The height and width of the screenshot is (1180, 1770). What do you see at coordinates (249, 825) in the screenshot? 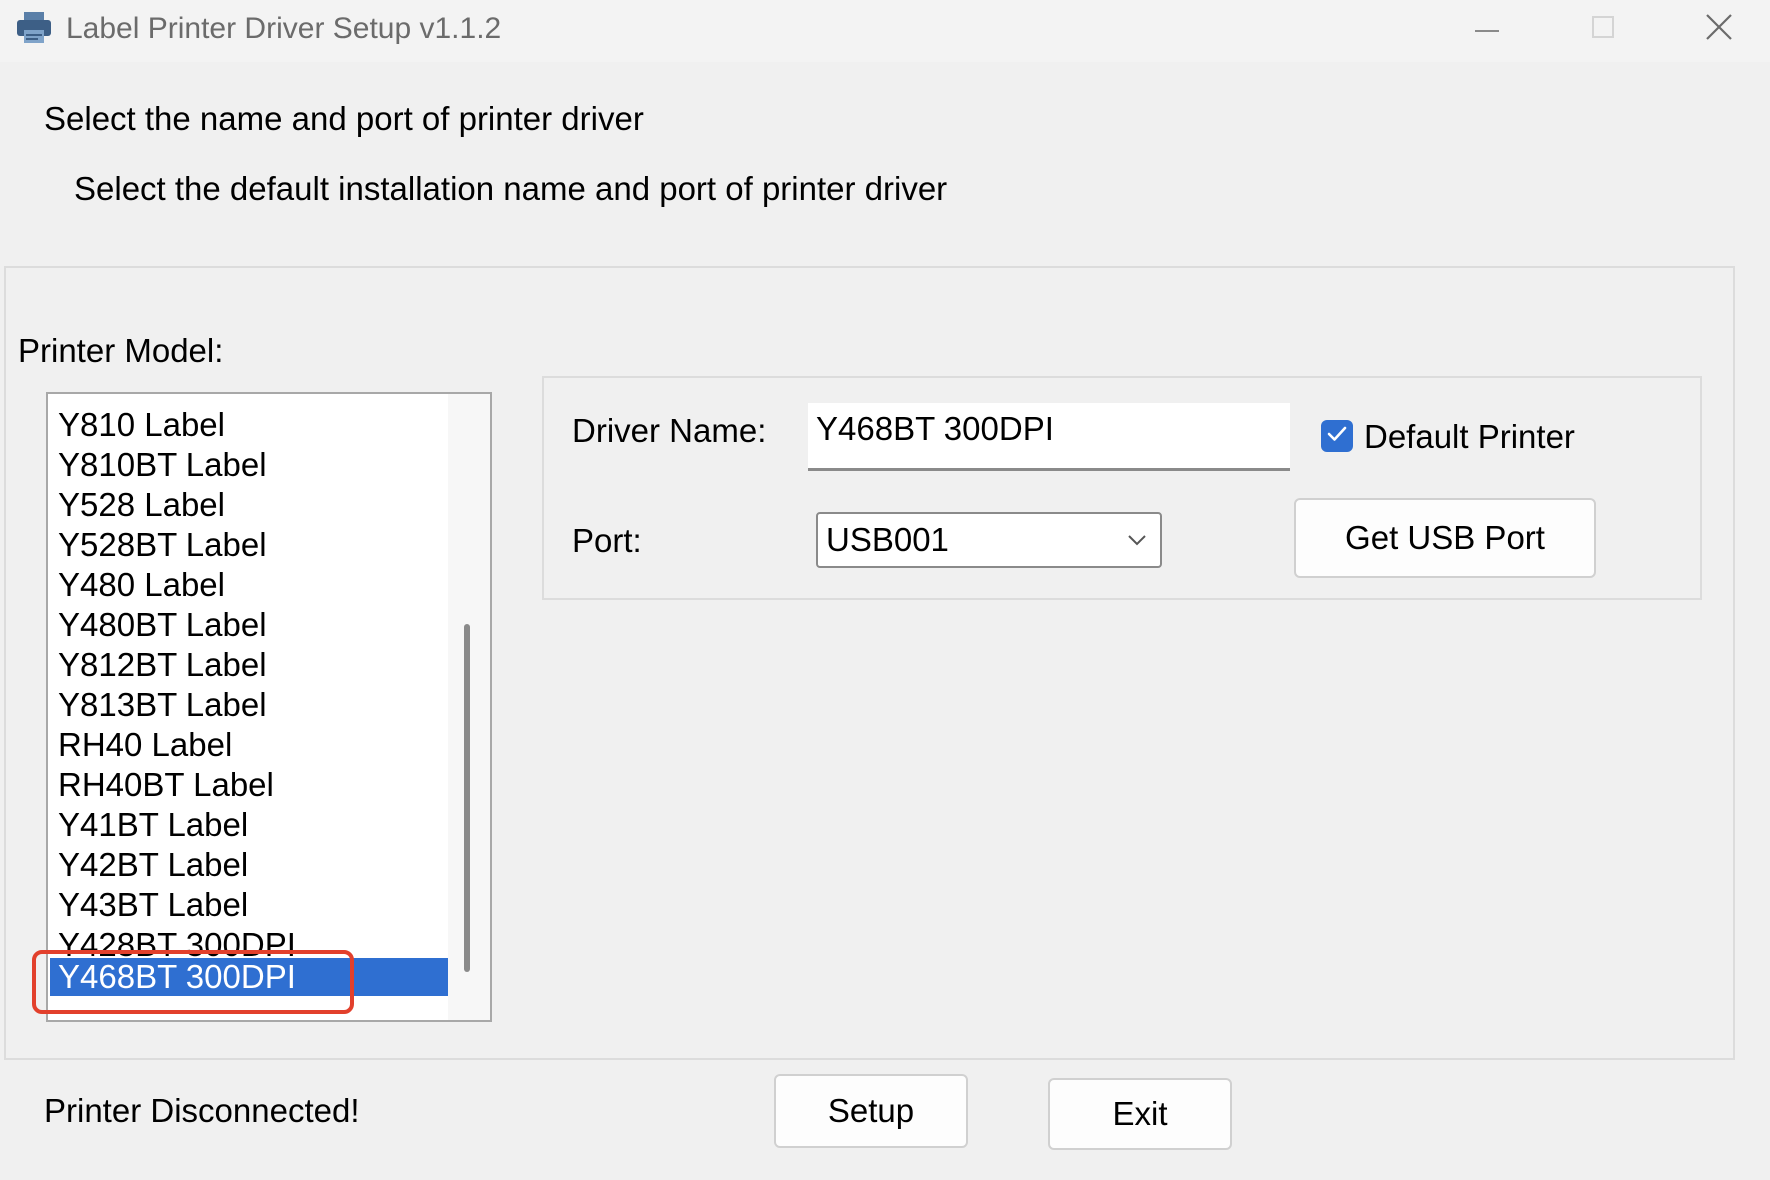
I see `list-item: Y41BT Label` at bounding box center [249, 825].